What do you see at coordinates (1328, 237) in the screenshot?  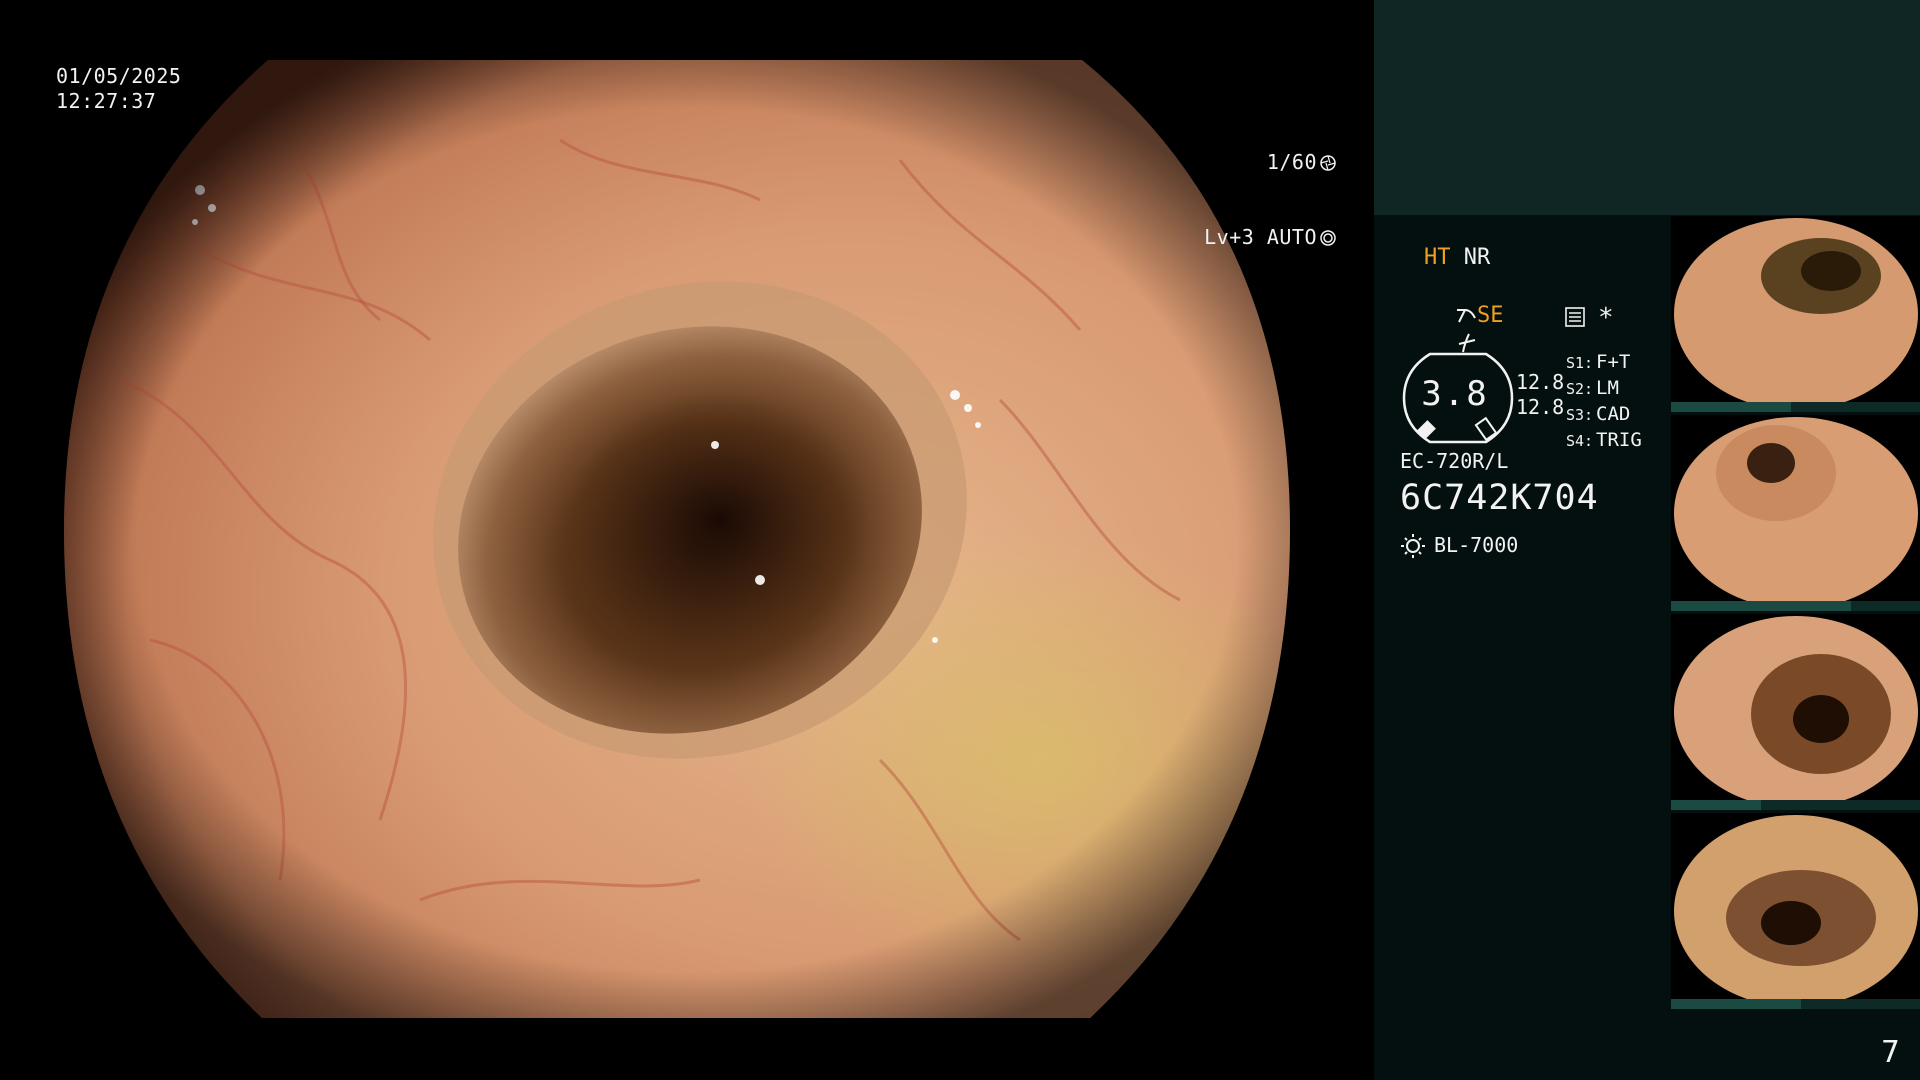 I see `iris-icon` at bounding box center [1328, 237].